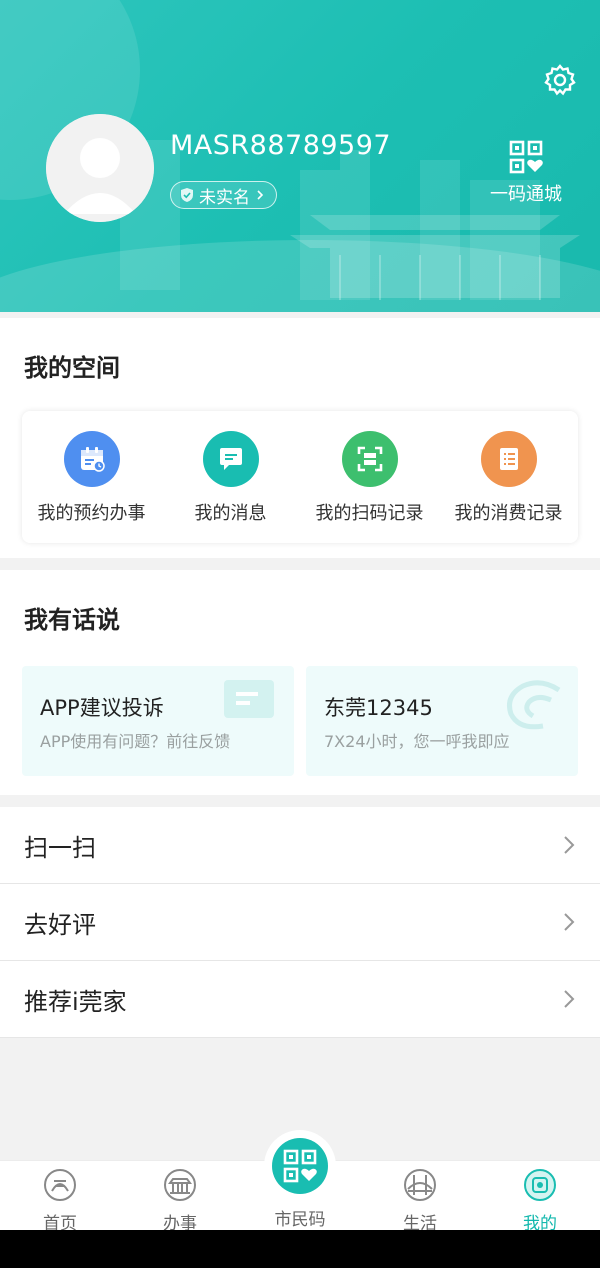 This screenshot has height=1268, width=600. Describe the element at coordinates (420, 1185) in the screenshot. I see `life-bridge-icon` at that location.